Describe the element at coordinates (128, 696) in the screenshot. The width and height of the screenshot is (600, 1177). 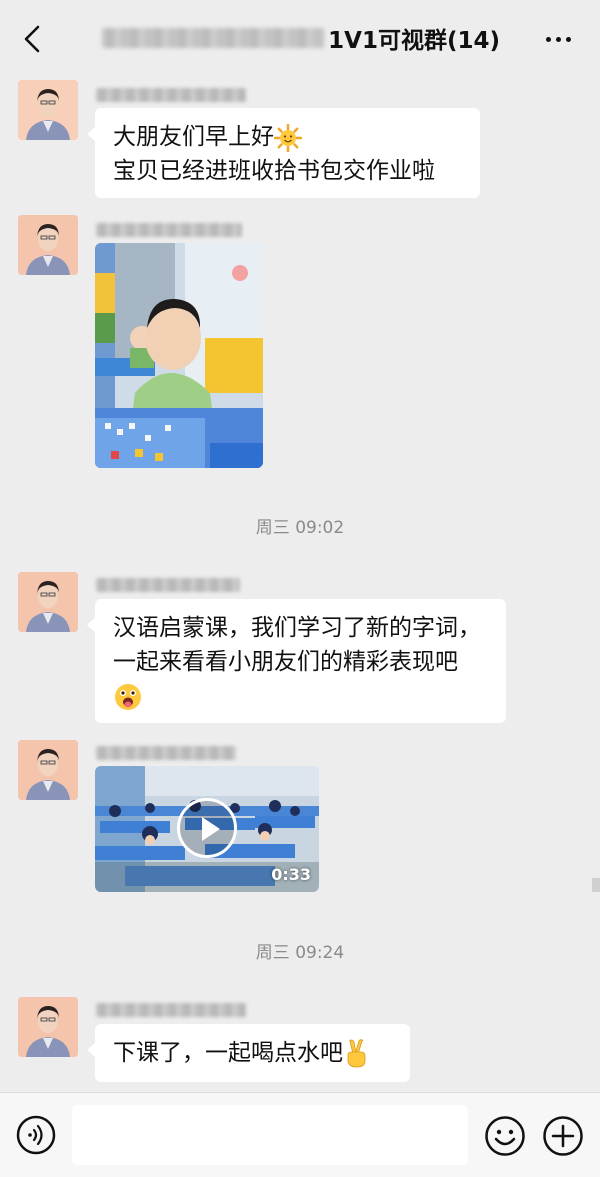
I see `tongue-face-emoji` at that location.